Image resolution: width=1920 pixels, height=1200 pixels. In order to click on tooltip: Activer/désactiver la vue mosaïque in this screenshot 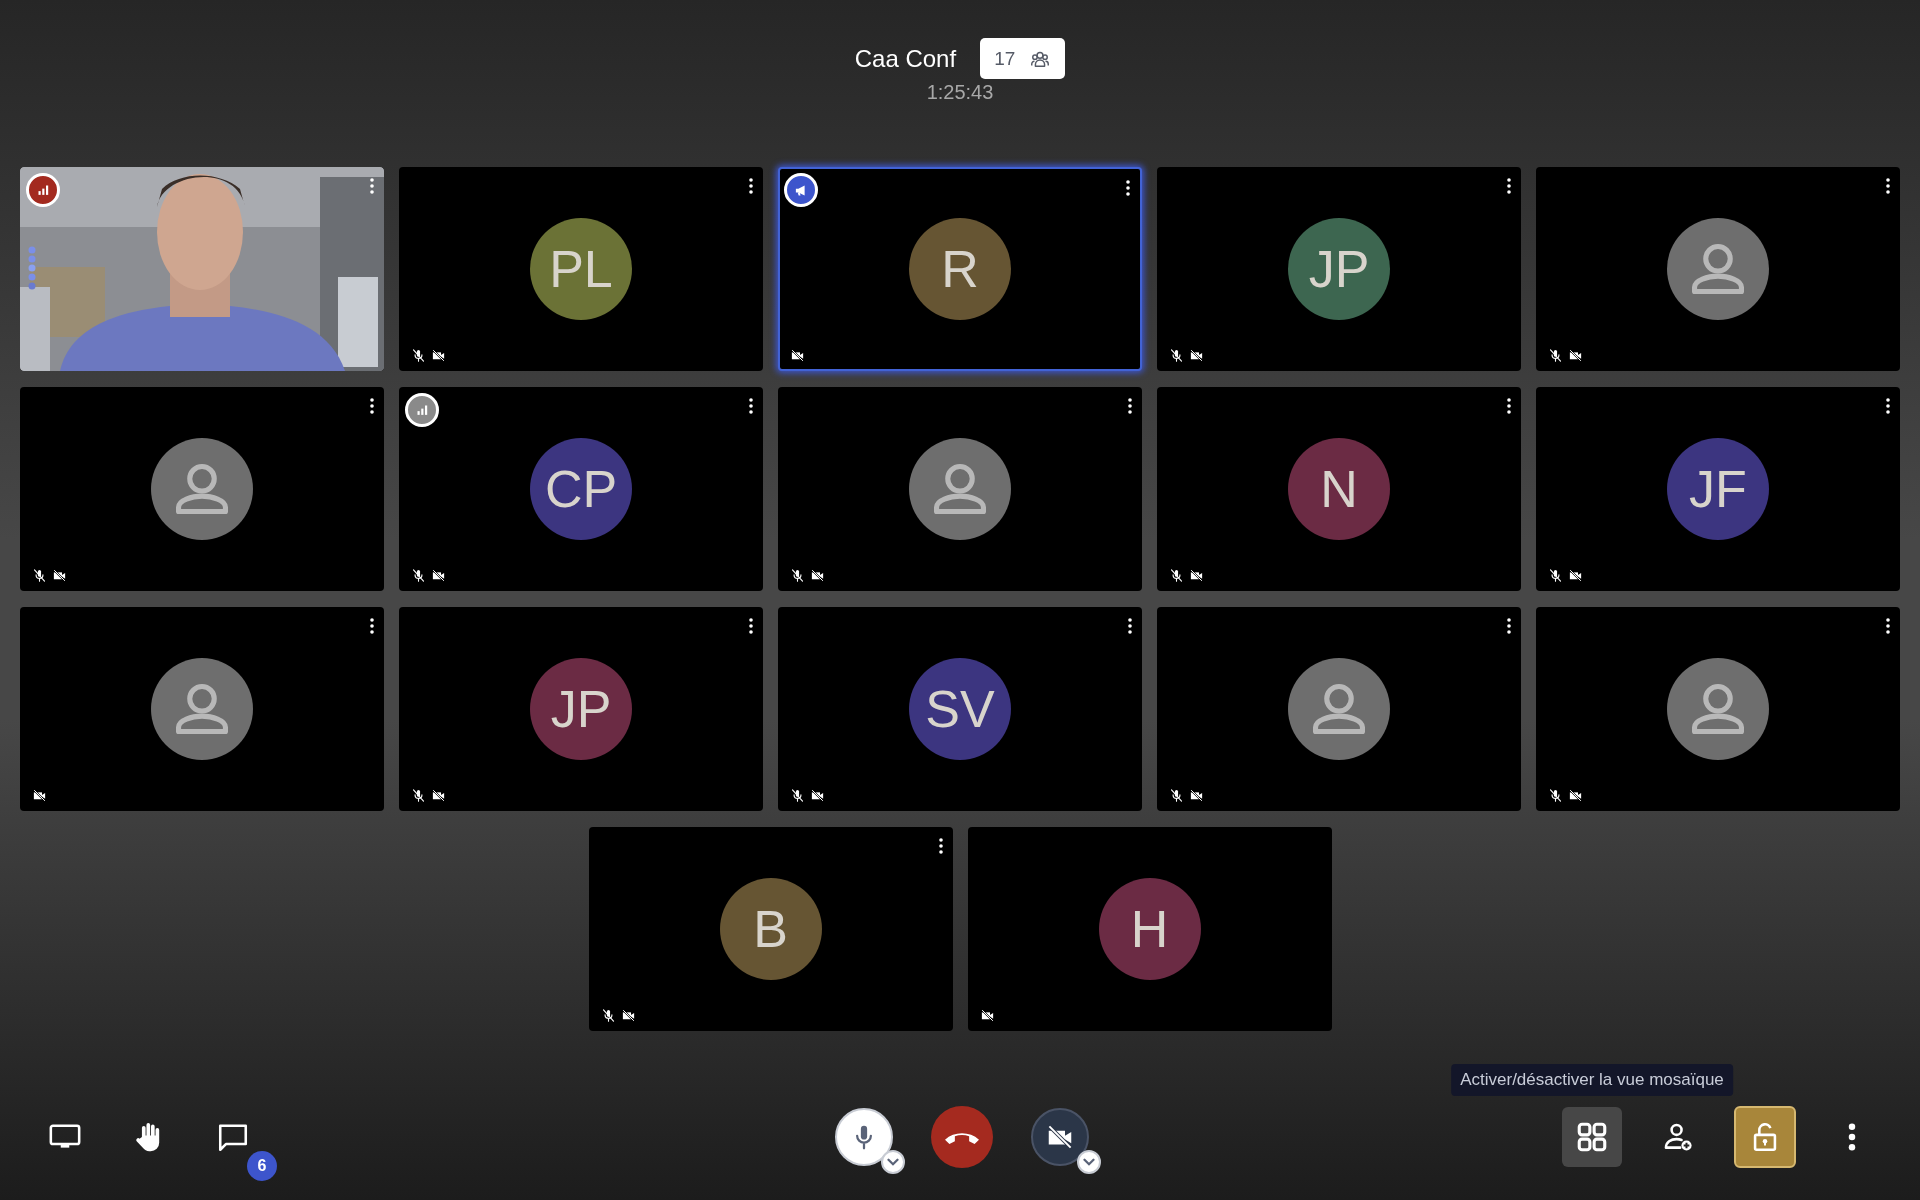, I will do `click(1592, 1080)`.